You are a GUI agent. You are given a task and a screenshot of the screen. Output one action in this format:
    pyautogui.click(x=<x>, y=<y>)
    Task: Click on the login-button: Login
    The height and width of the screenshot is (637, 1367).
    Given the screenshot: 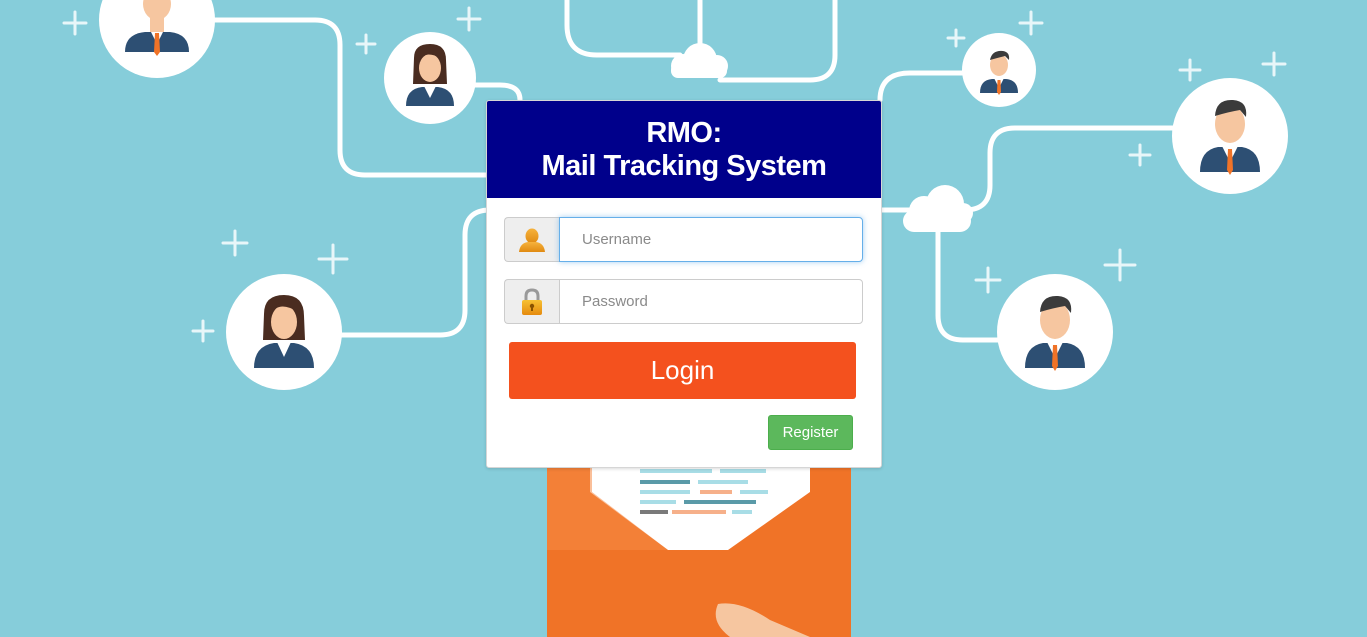 What is the action you would take?
    pyautogui.click(x=682, y=370)
    